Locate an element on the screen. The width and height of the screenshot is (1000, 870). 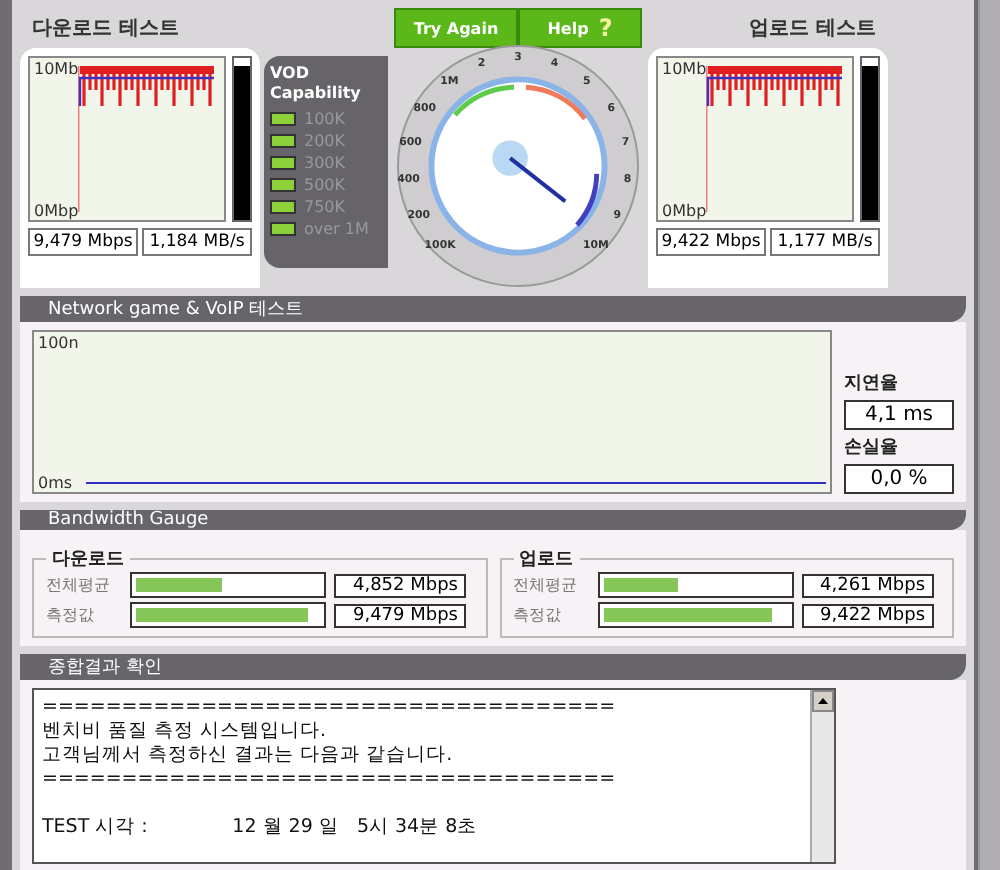
vod-title: VOD Capability is located at coordinates (316, 83).